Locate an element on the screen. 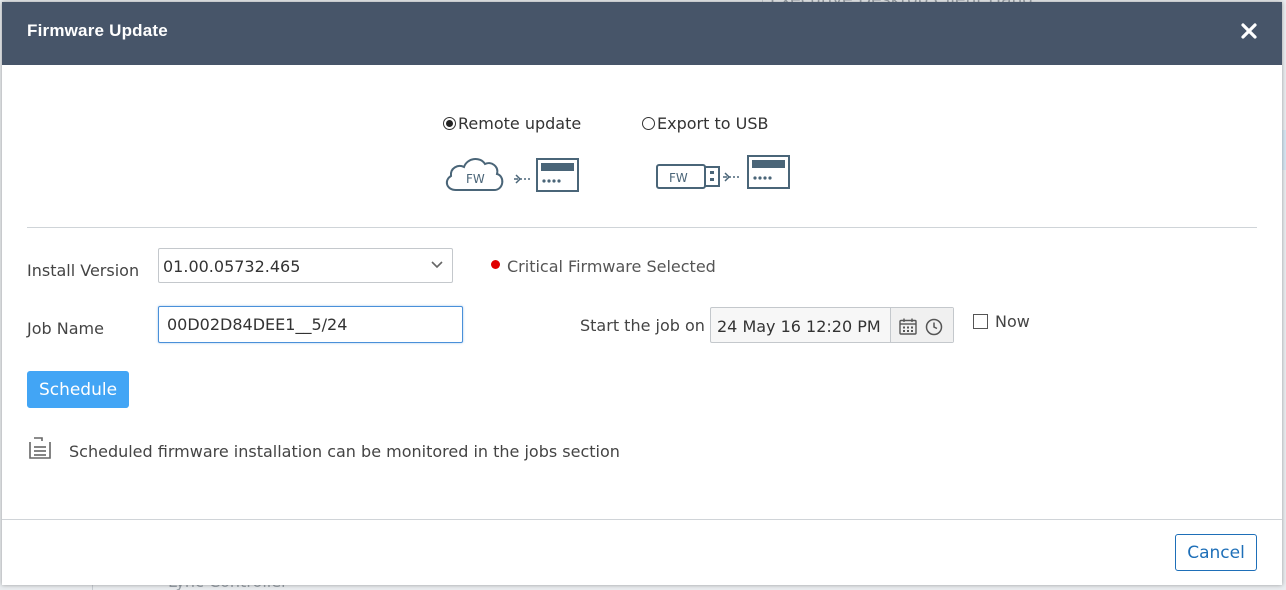 This screenshot has width=1286, height=590. jobs-list-icon is located at coordinates (40, 448).